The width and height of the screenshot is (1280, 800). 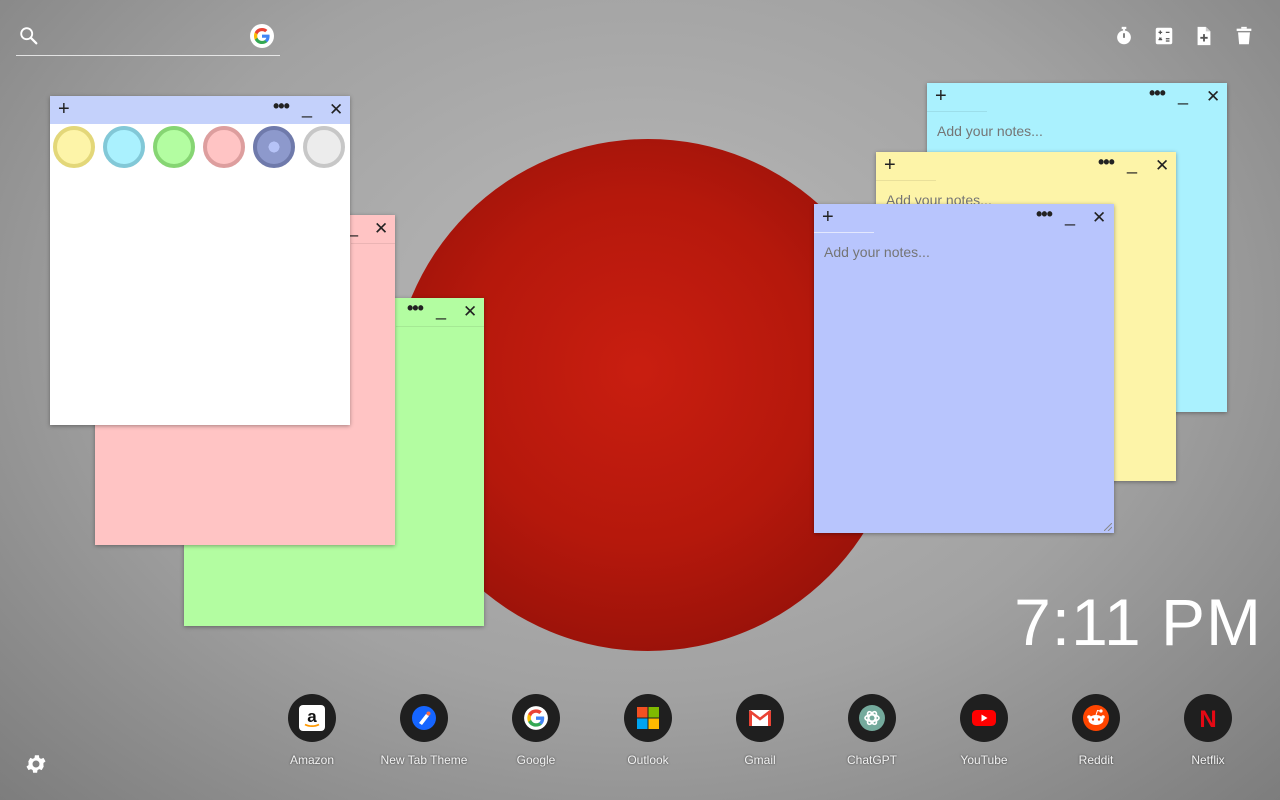 I want to click on swatch-pink, so click(x=224, y=147).